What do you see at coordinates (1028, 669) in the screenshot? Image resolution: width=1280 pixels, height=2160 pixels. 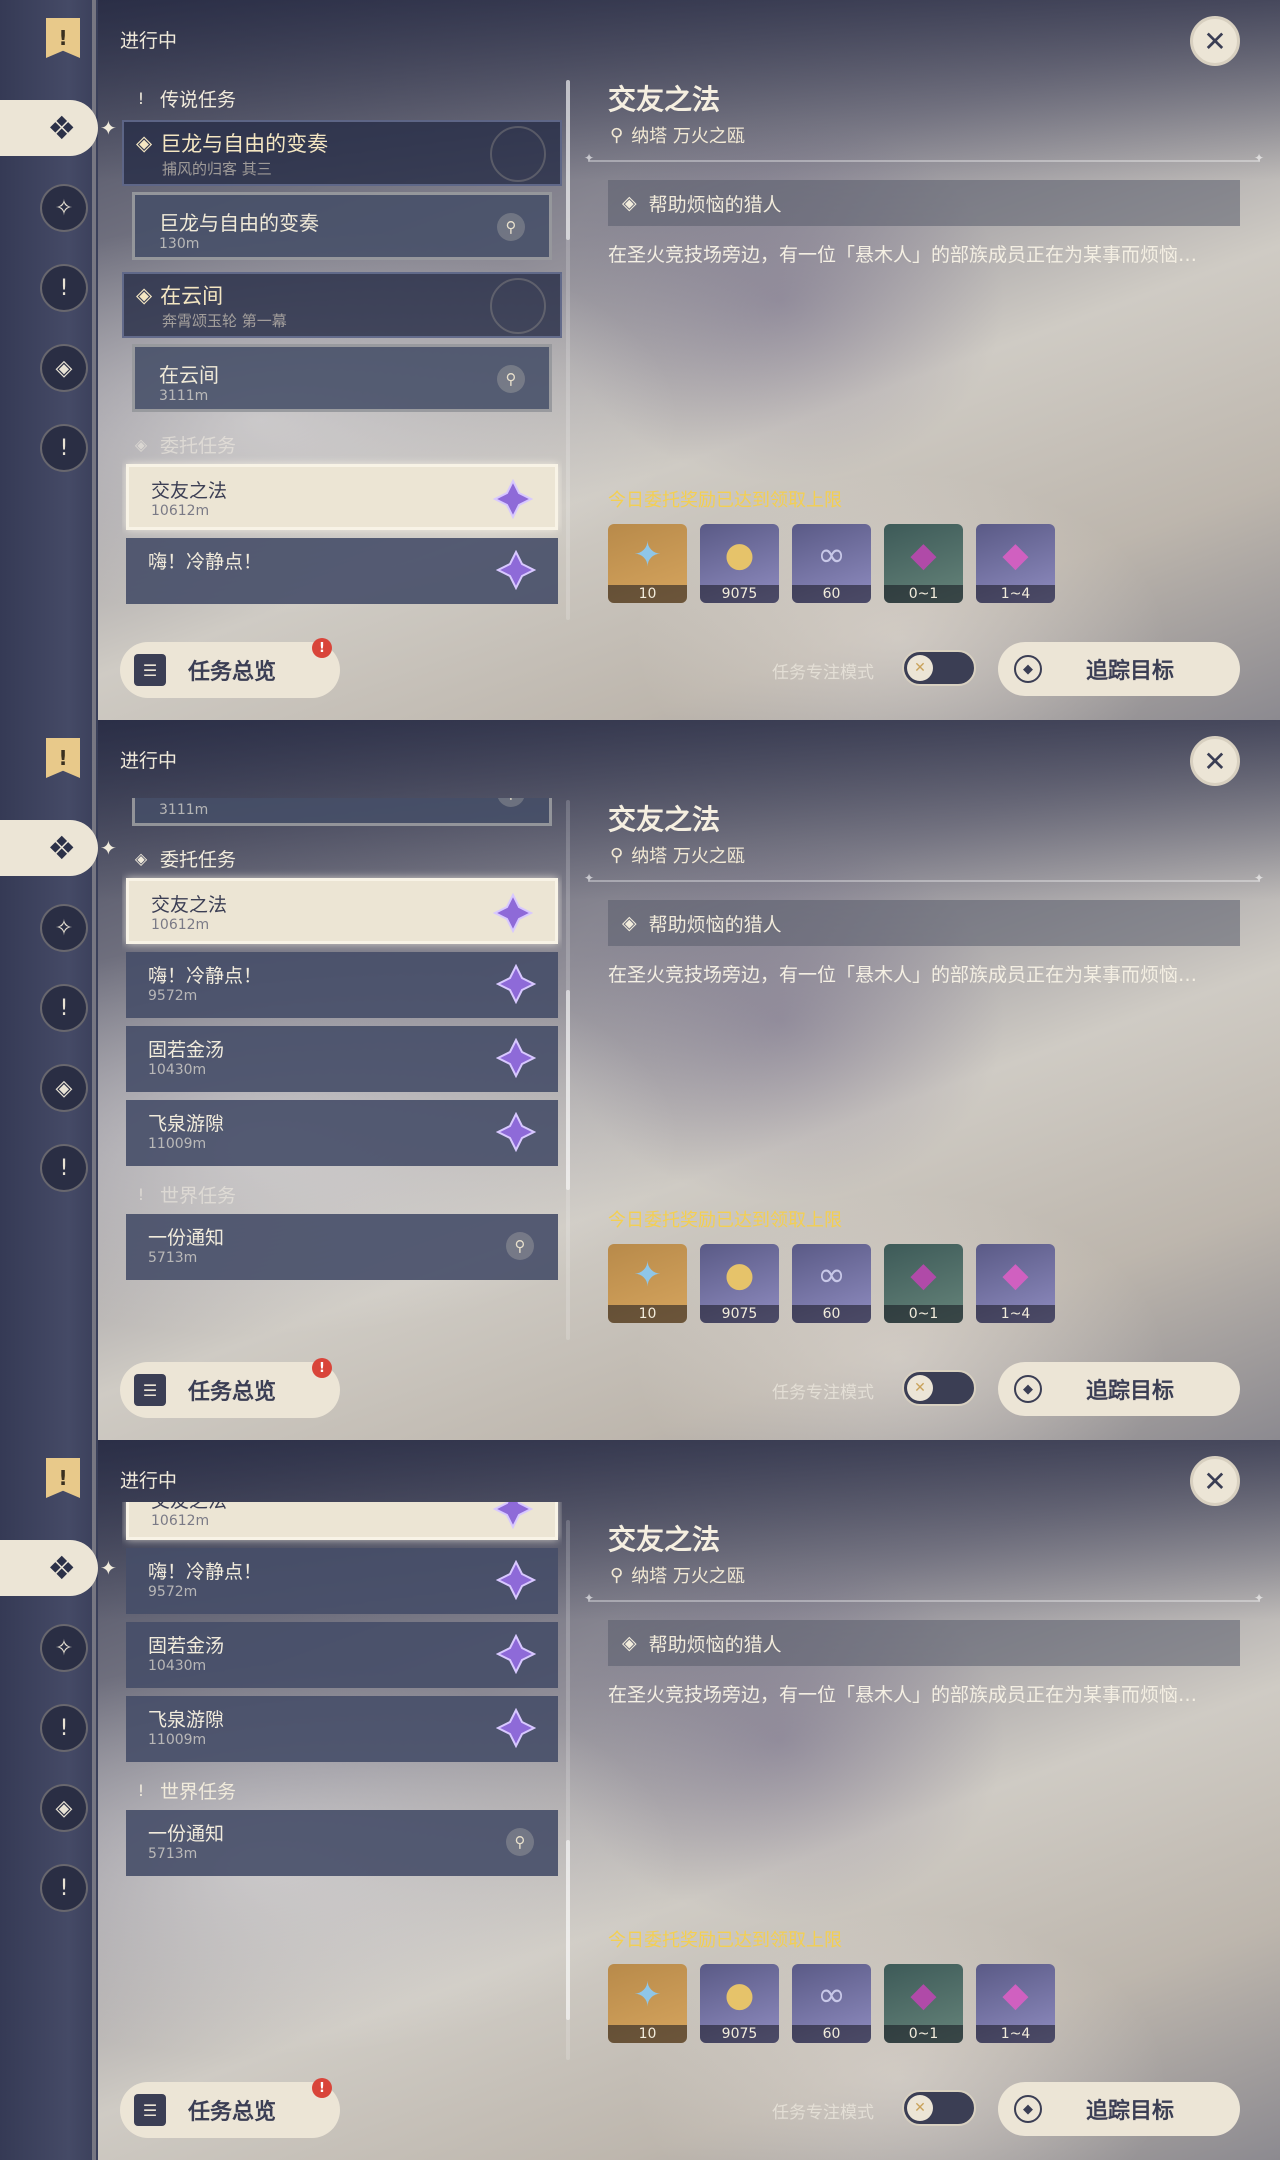 I see `track-diamond-icon: ◆` at bounding box center [1028, 669].